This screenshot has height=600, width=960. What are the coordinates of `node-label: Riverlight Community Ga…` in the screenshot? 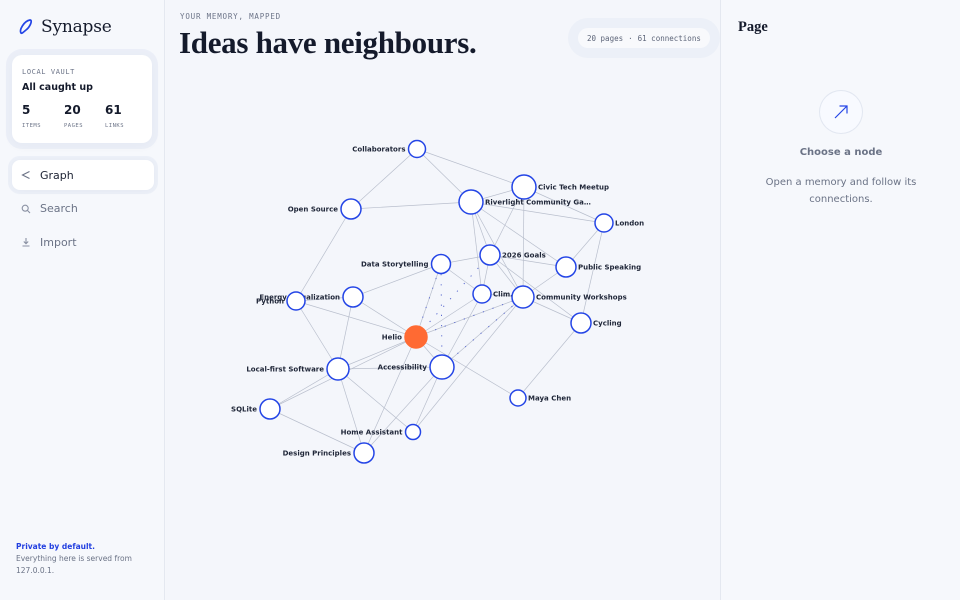 It's located at (538, 203).